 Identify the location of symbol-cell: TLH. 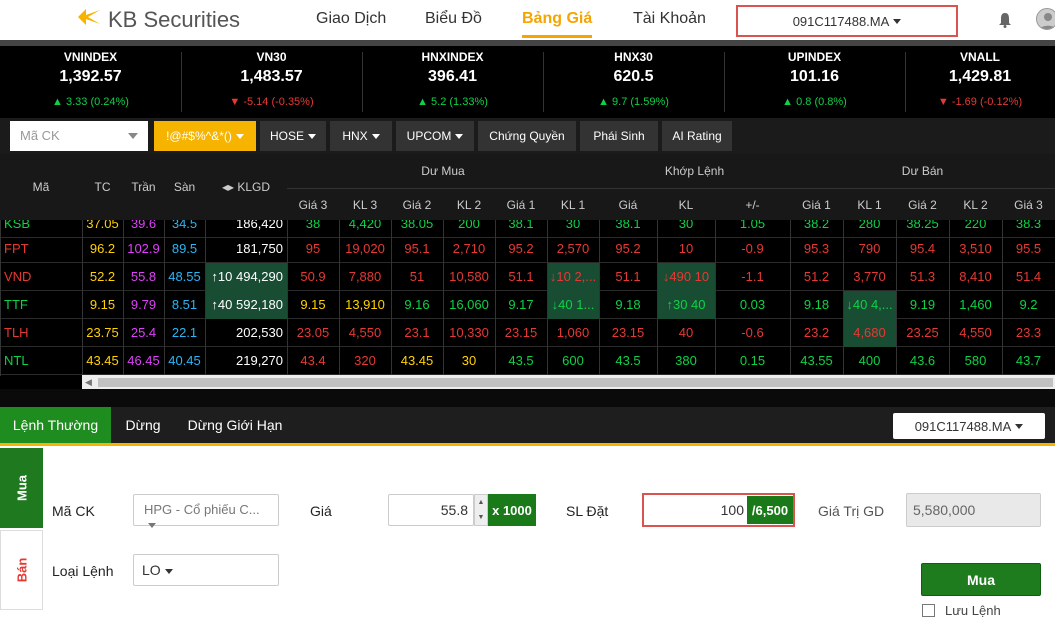
(41, 333).